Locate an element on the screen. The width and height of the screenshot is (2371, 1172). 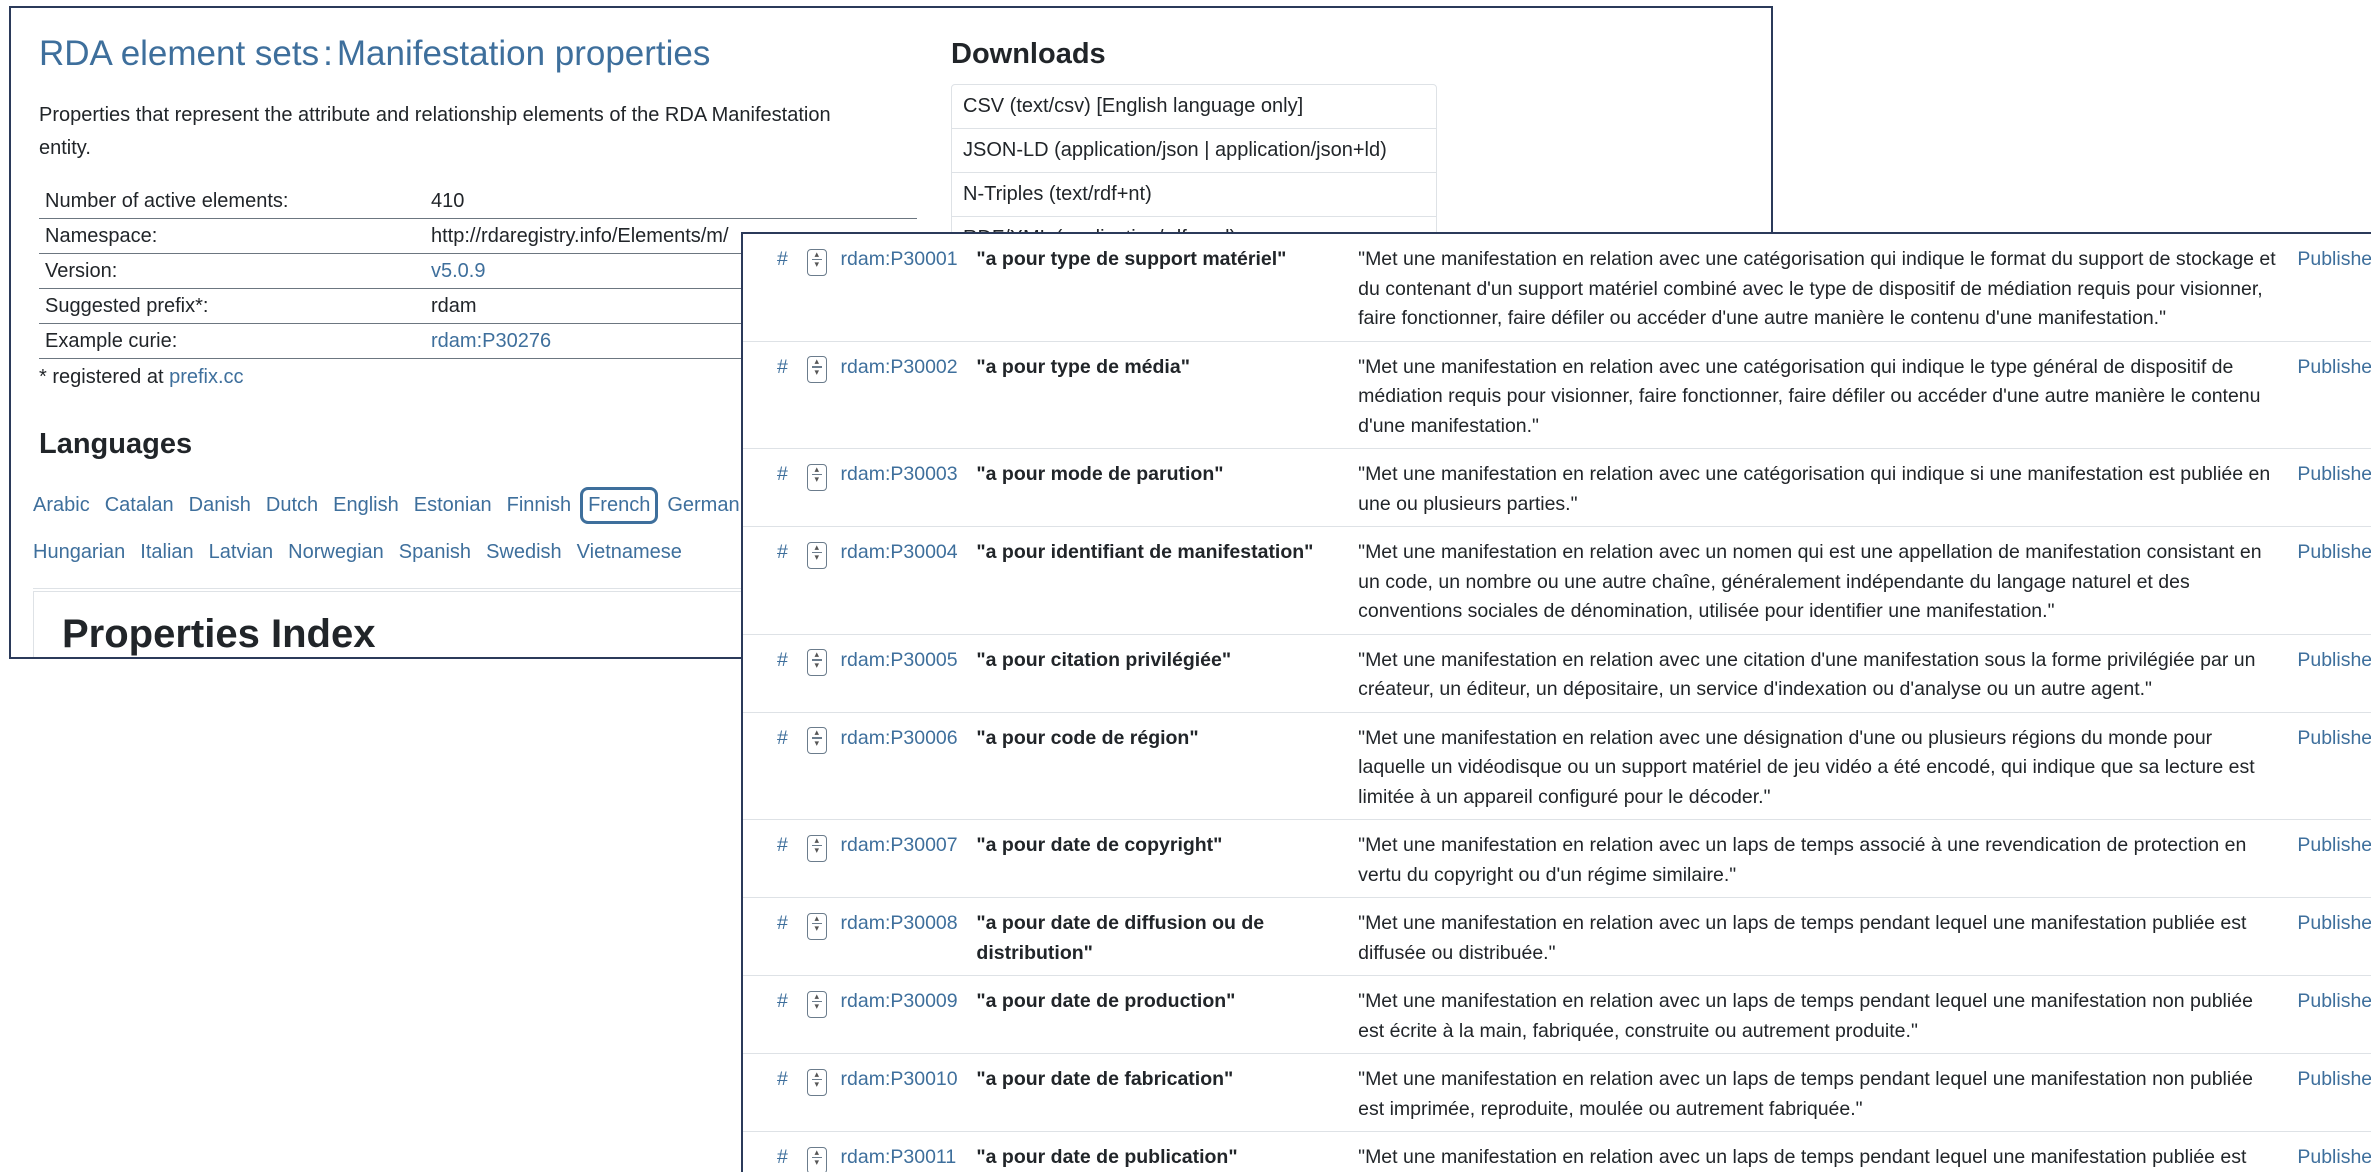
language-link-french: French is located at coordinates (619, 505).